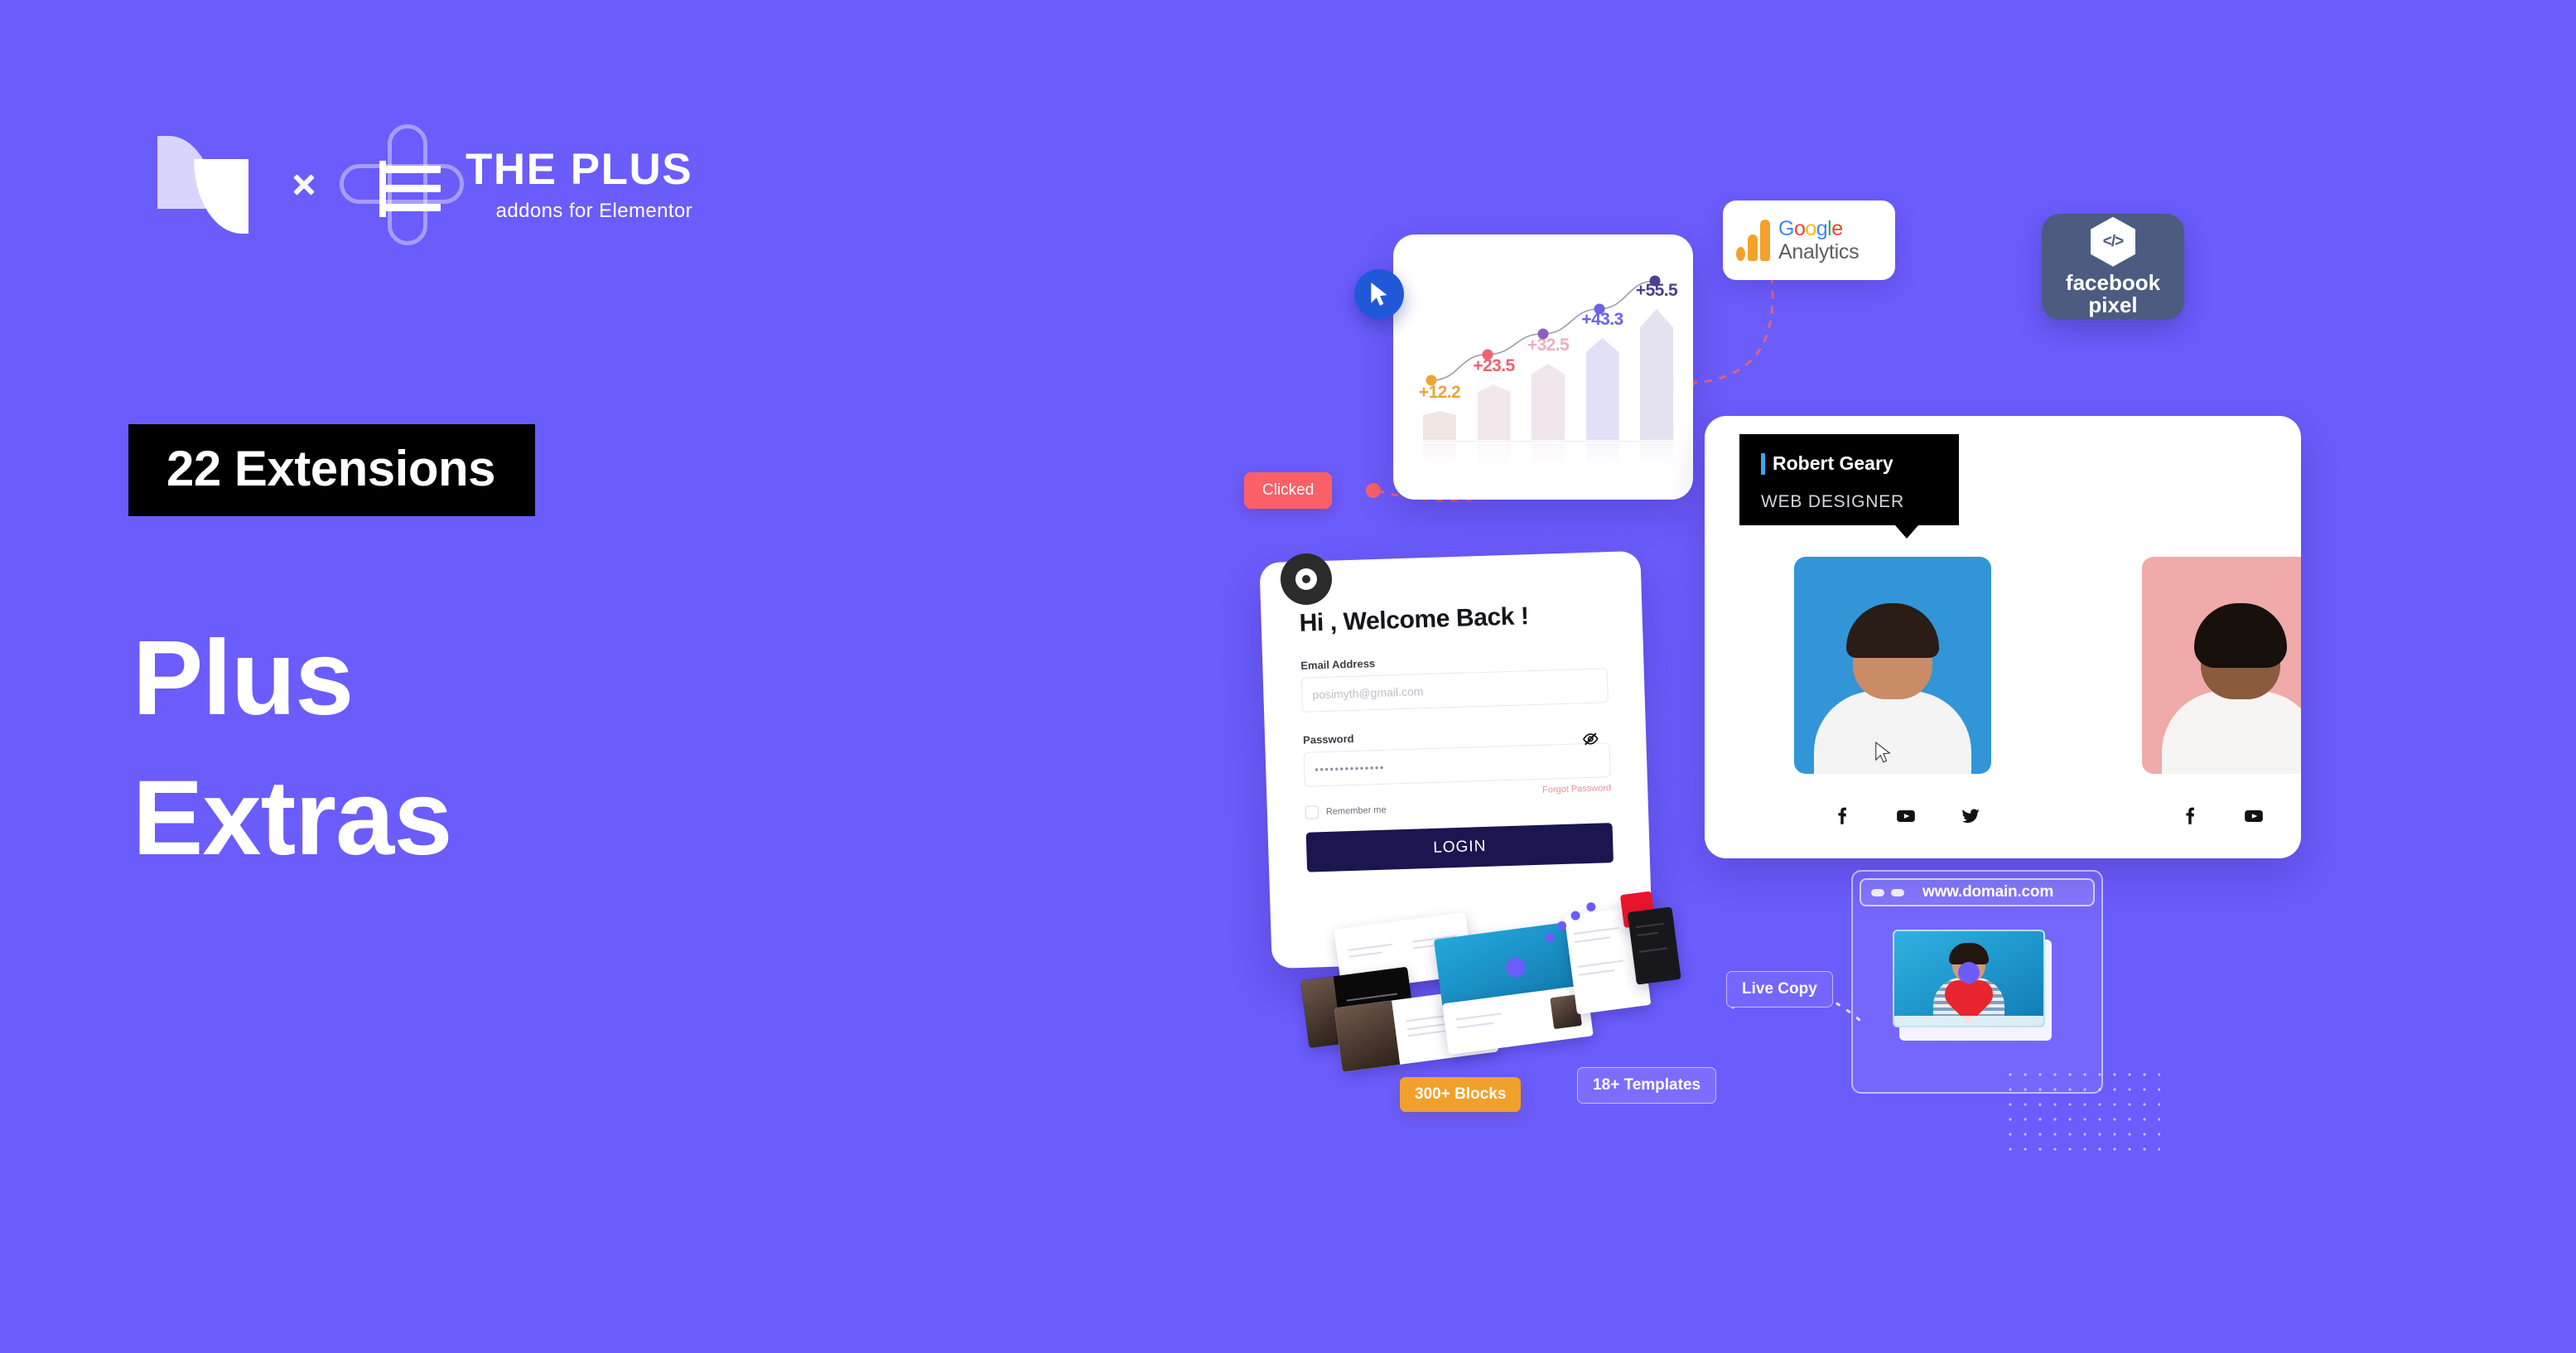 The width and height of the screenshot is (2576, 1353). I want to click on remember-me-label: Remember me, so click(1356, 811).